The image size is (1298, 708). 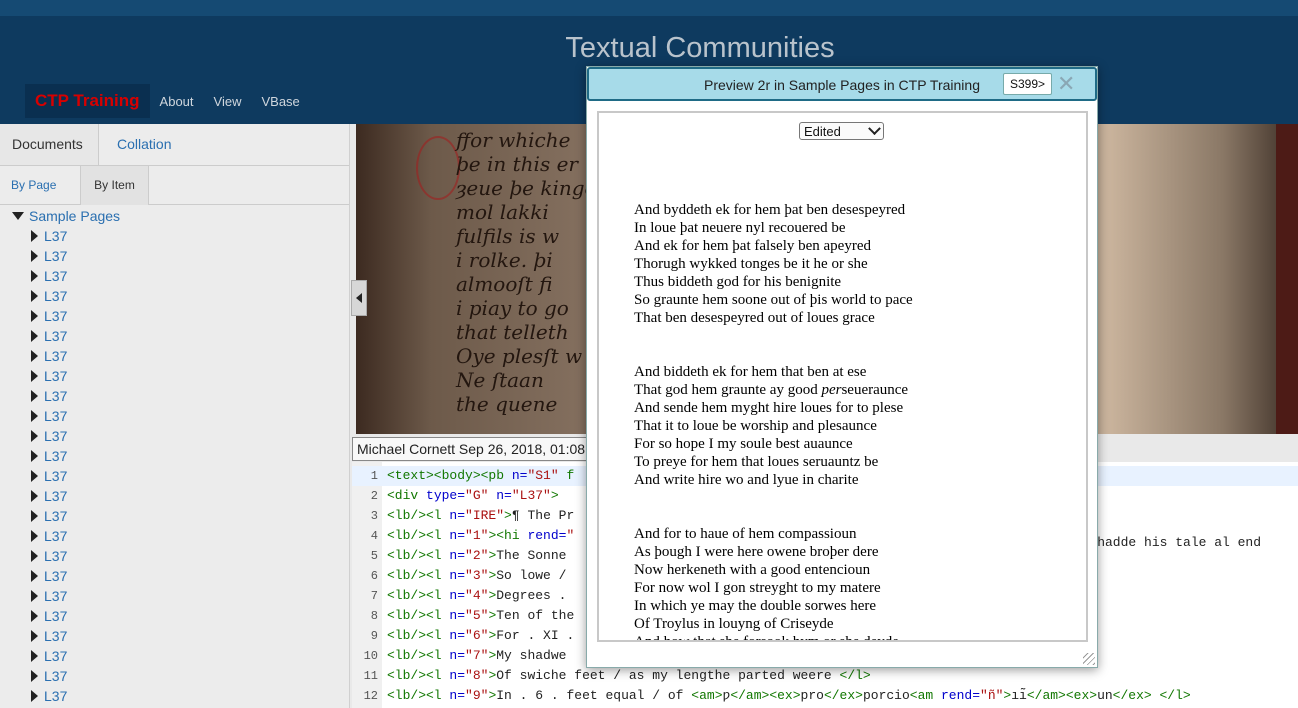 I want to click on close-icon: ✕, so click(x=1066, y=84).